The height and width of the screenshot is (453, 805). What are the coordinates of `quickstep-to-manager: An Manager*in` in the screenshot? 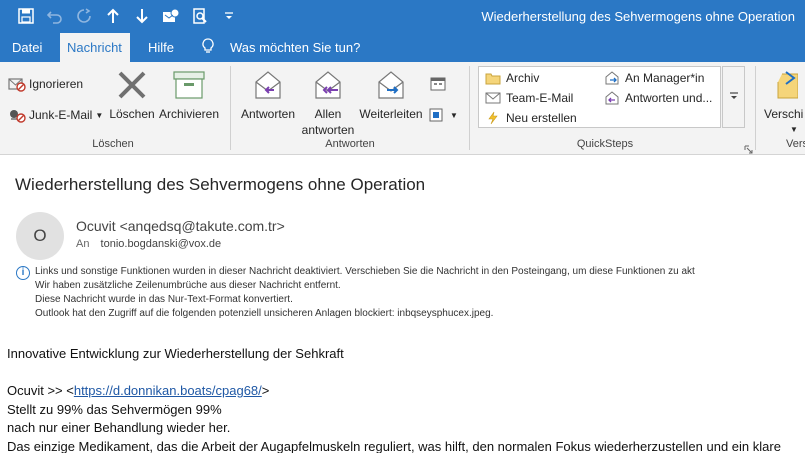 It's located at (653, 78).